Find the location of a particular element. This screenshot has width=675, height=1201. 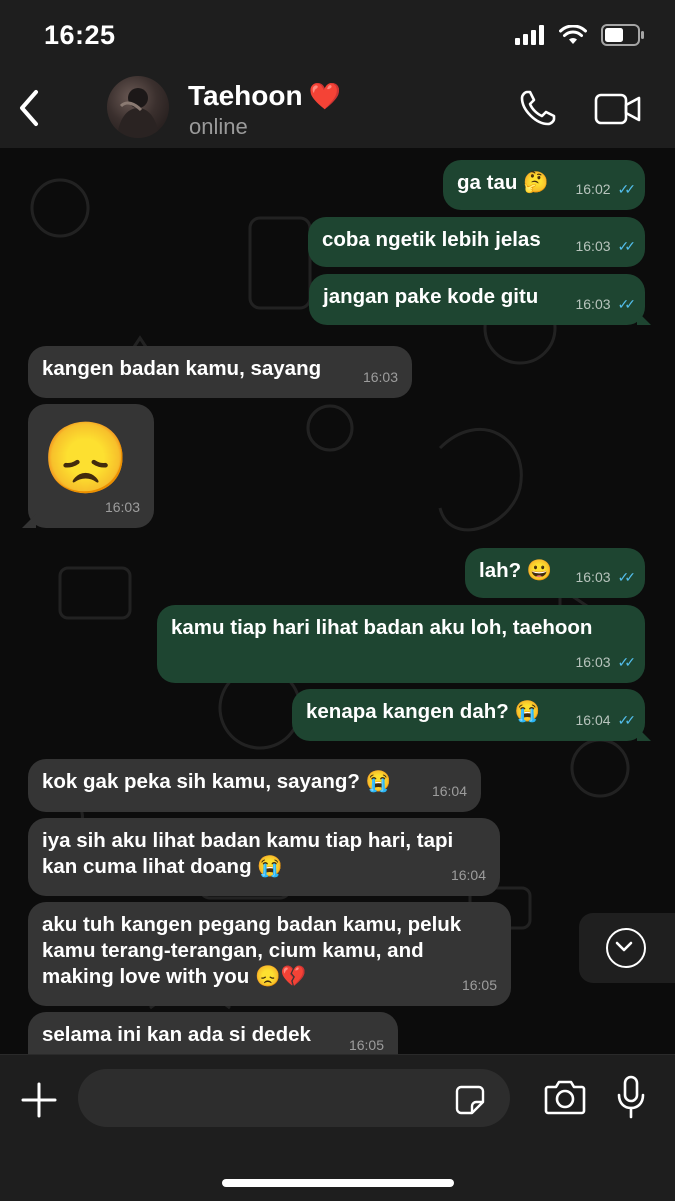

message-text: ga tau 🤔 is located at coordinates (503, 182).